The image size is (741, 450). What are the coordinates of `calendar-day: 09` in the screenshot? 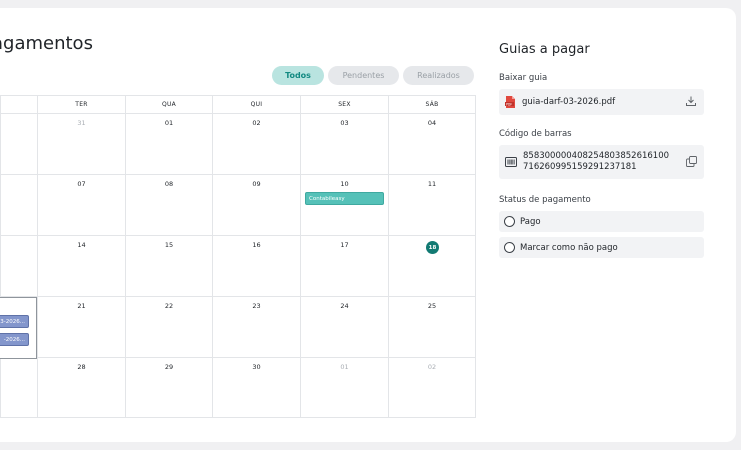 It's located at (256, 205).